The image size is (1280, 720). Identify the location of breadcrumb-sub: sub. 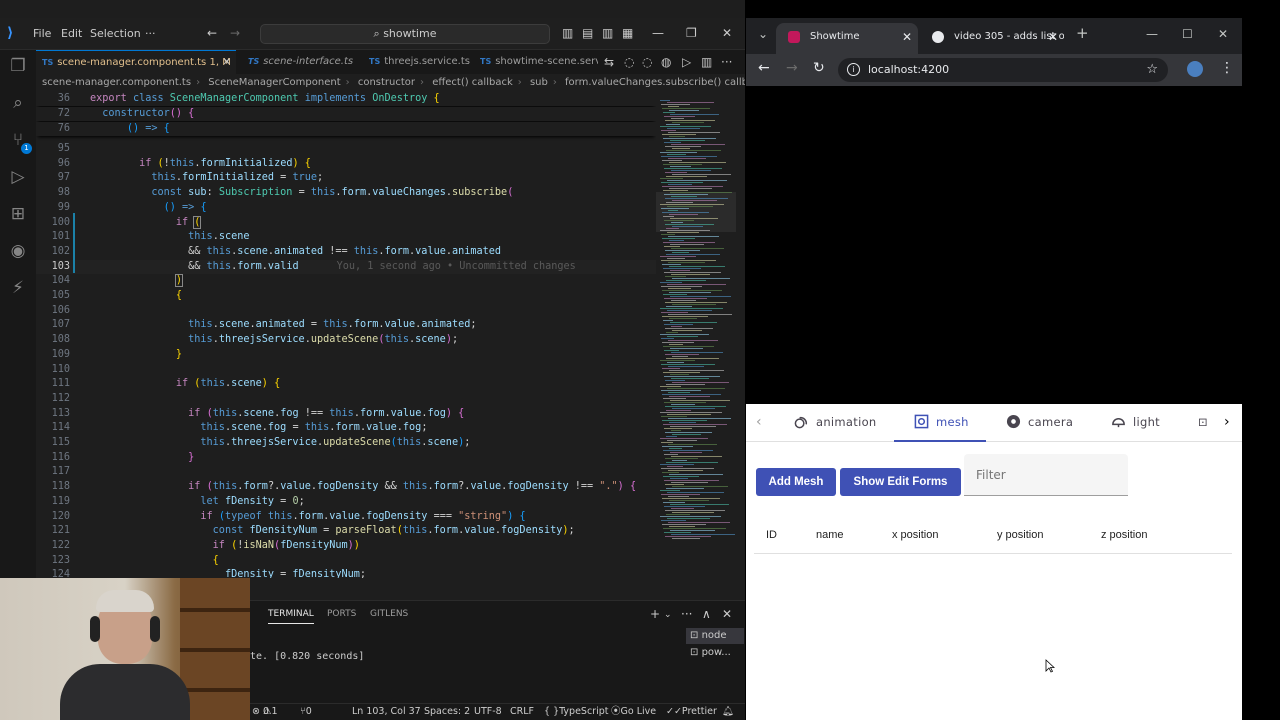
(539, 82).